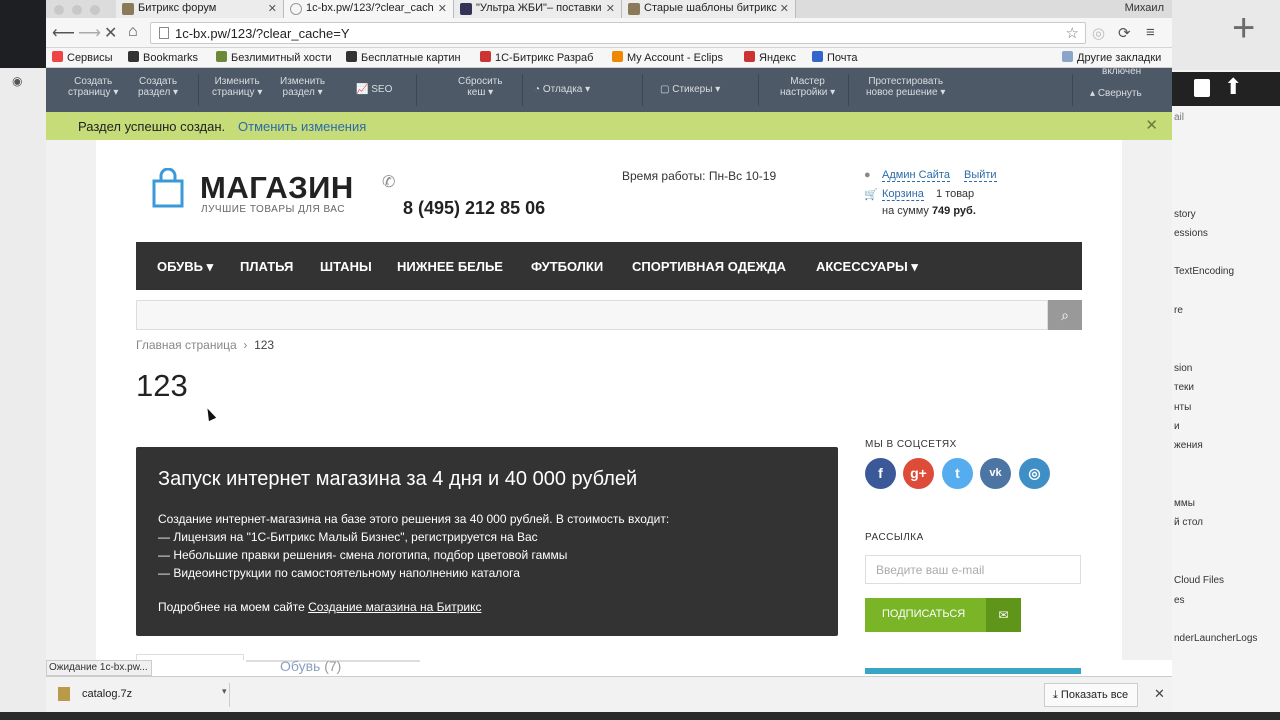  Describe the element at coordinates (807, 87) in the screenshot. I see `setup-wizard-button: Мастер настройки ▾` at that location.